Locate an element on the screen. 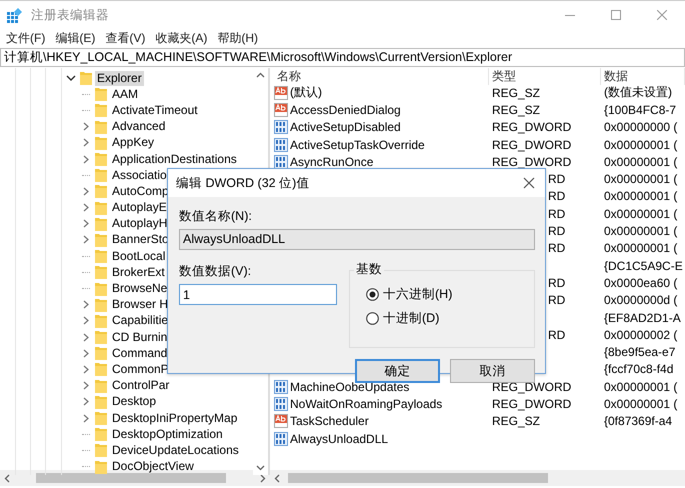 Image resolution: width=685 pixels, height=488 pixels. window-title: 注册表编辑器 is located at coordinates (70, 15).